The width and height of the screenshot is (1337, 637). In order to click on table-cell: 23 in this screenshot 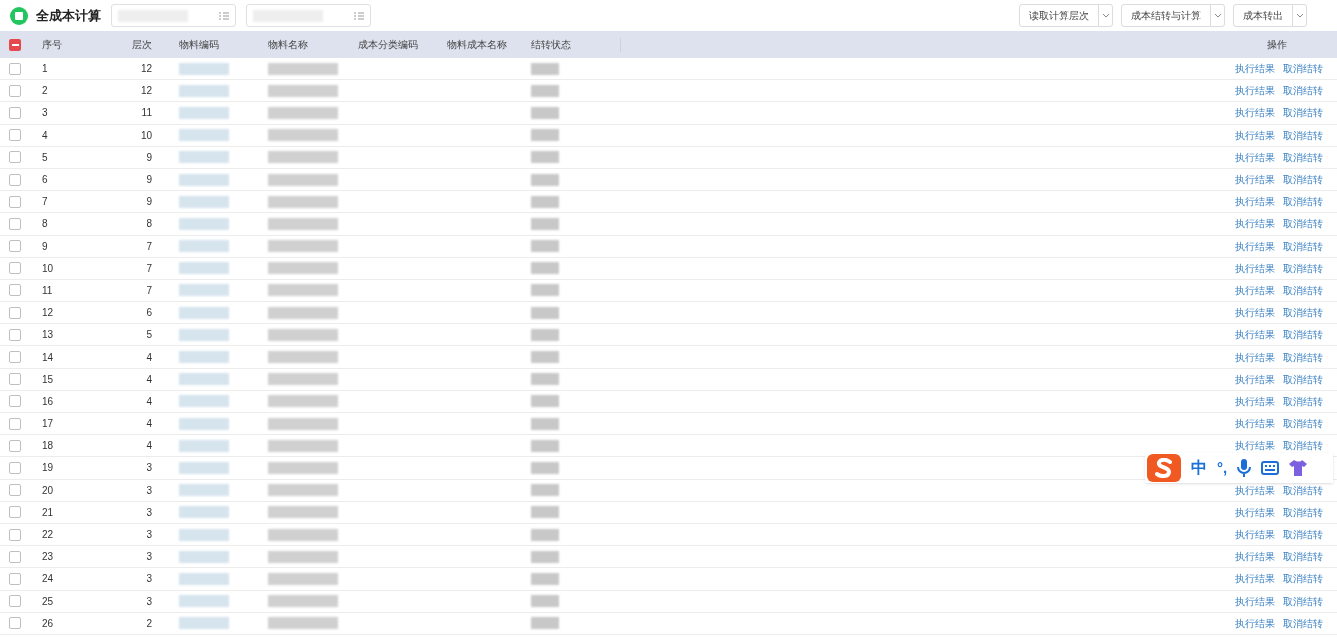, I will do `click(48, 557)`.